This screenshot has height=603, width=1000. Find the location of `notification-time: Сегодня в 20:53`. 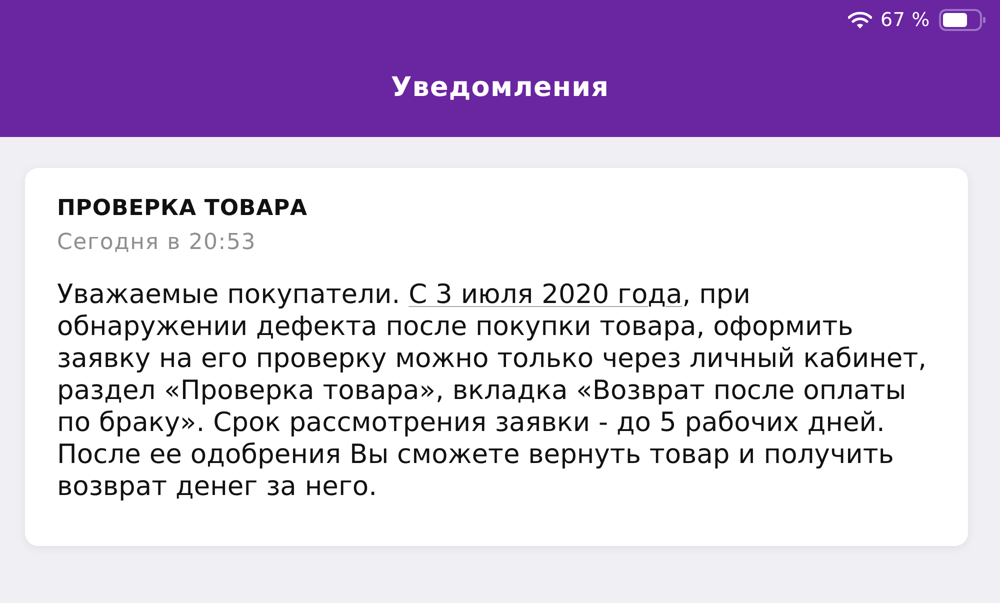

notification-time: Сегодня в 20:53 is located at coordinates (157, 243).